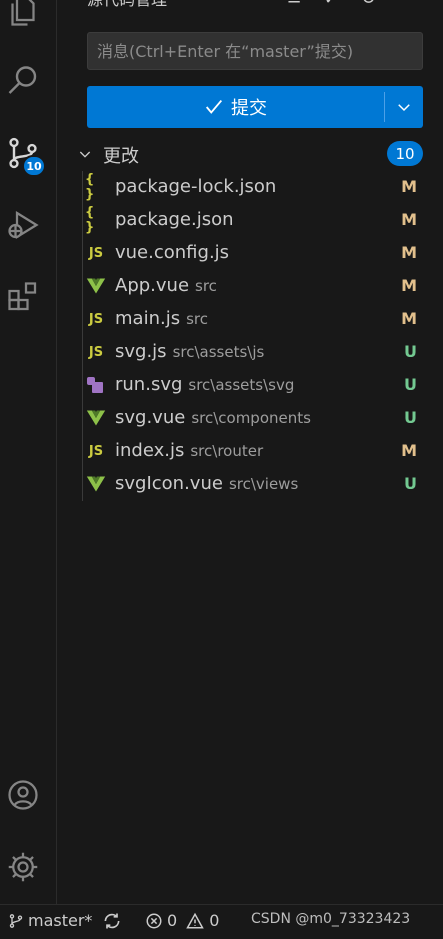  I want to click on list-item: run.svg src\assets\svg U, so click(255, 385).